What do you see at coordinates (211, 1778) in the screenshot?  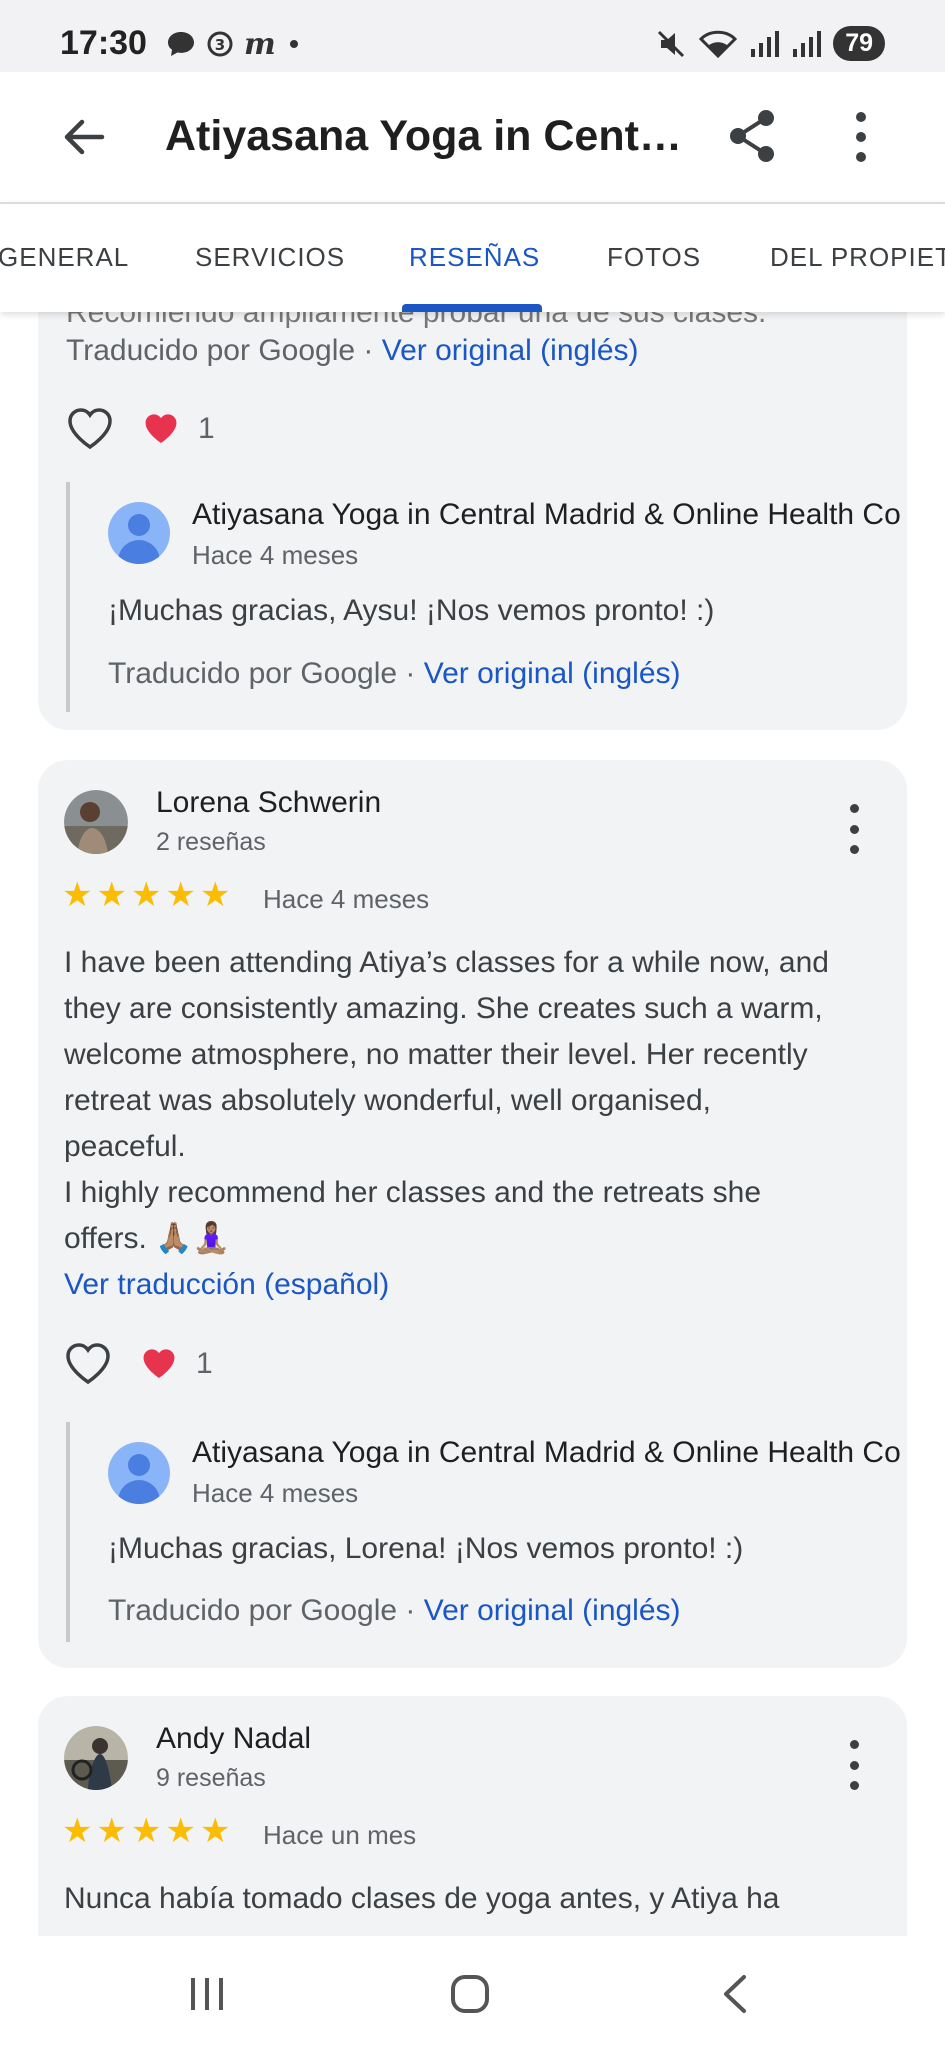 I see `reviewer-review-count: 9 reseñas` at bounding box center [211, 1778].